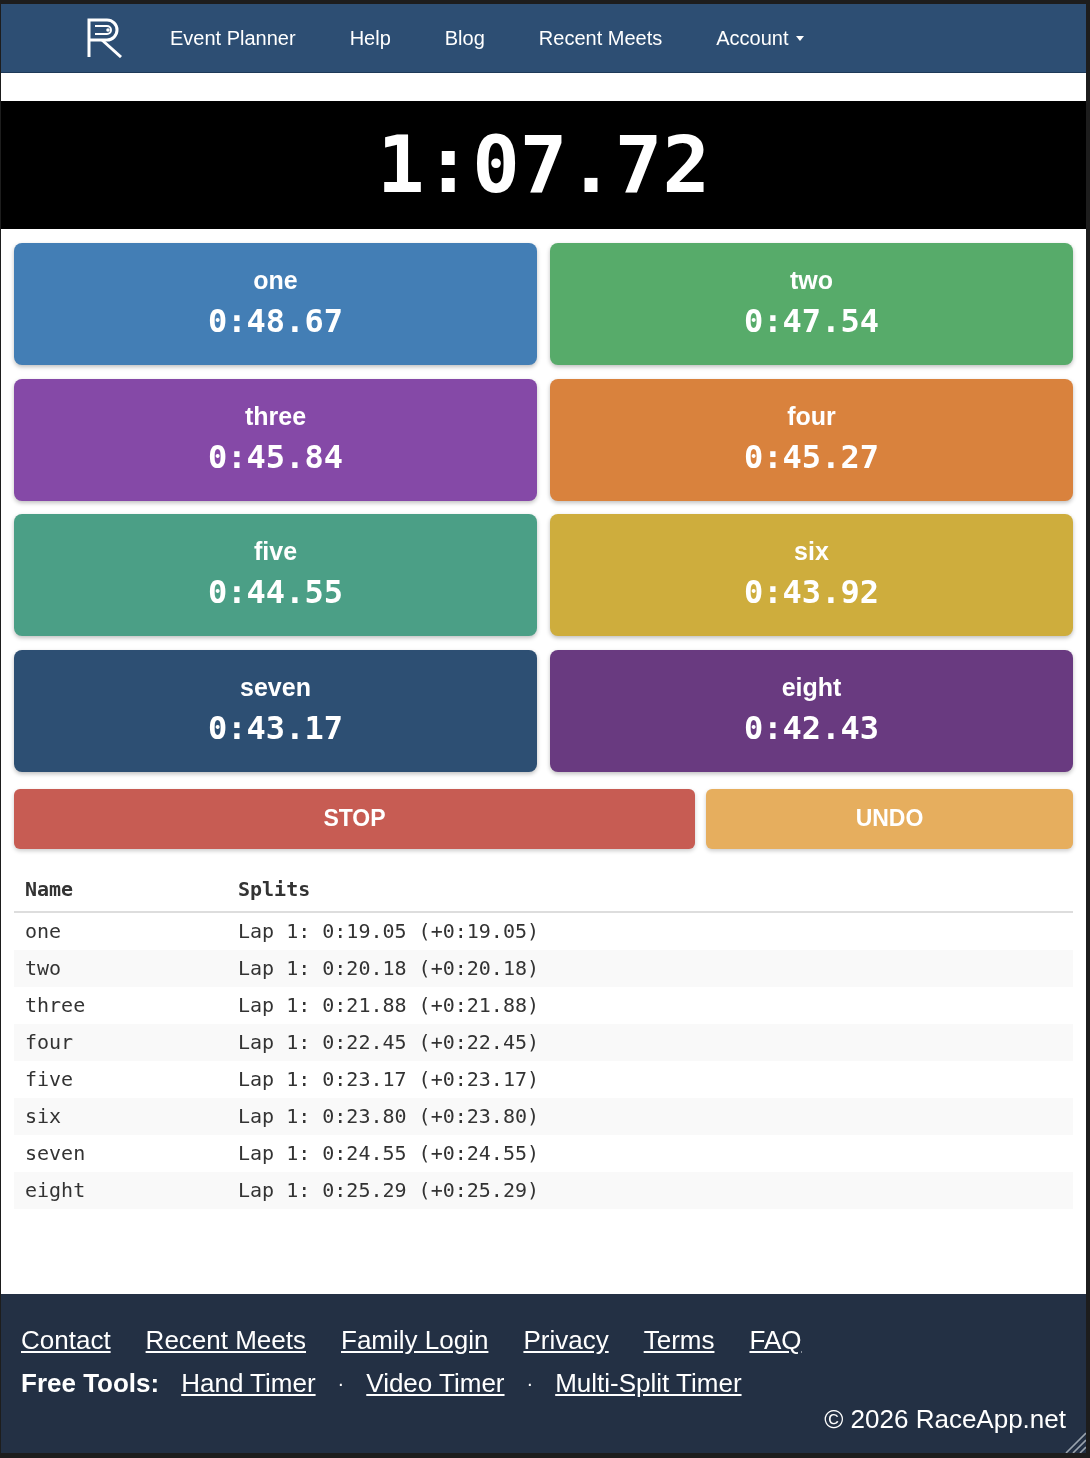 This screenshot has width=1090, height=1458. Describe the element at coordinates (248, 1383) in the screenshot. I see `footer-link: Hand Timer` at that location.